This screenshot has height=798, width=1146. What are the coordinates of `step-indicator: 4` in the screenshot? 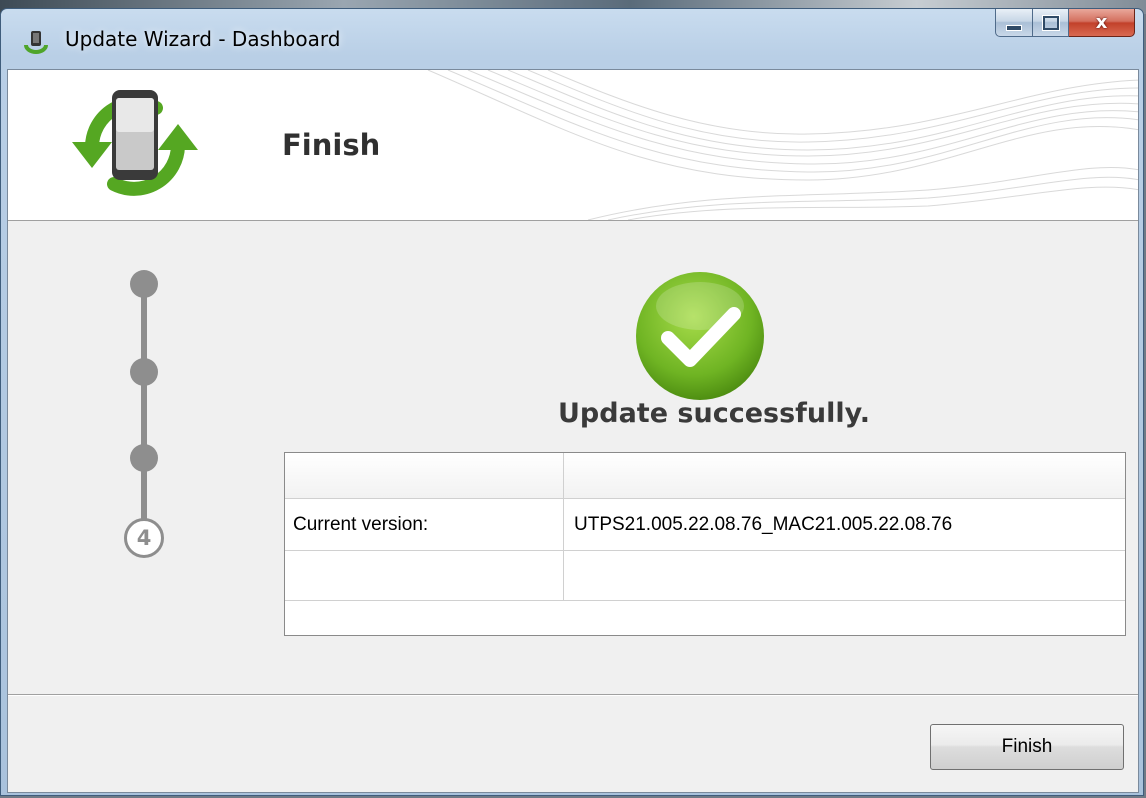 It's located at (144, 415).